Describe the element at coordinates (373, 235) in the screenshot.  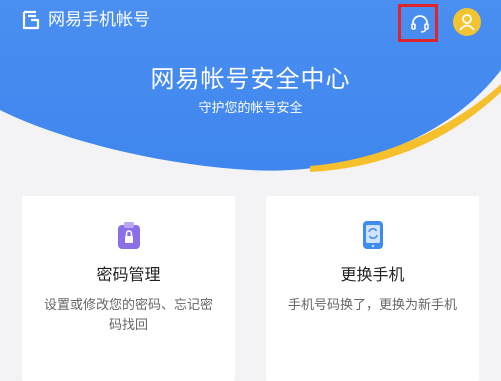
I see `phone-swap-icon` at that location.